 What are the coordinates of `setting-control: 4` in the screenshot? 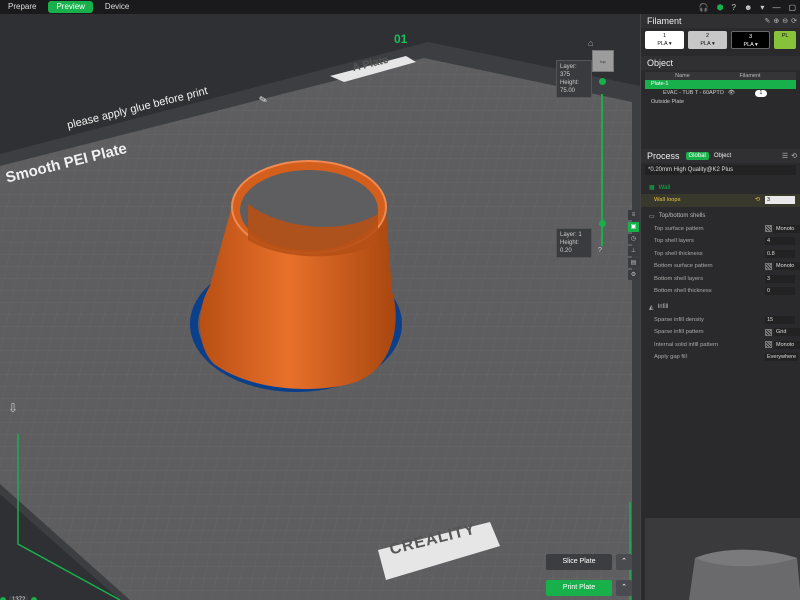 It's located at (780, 241).